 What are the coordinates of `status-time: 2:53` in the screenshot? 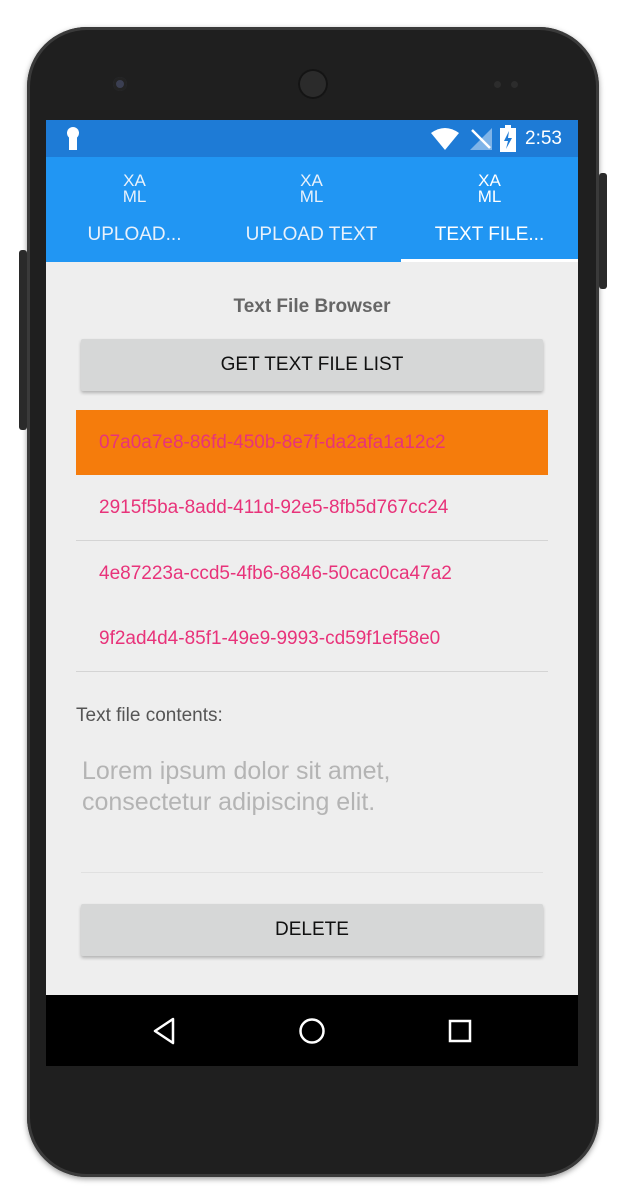 It's located at (543, 138).